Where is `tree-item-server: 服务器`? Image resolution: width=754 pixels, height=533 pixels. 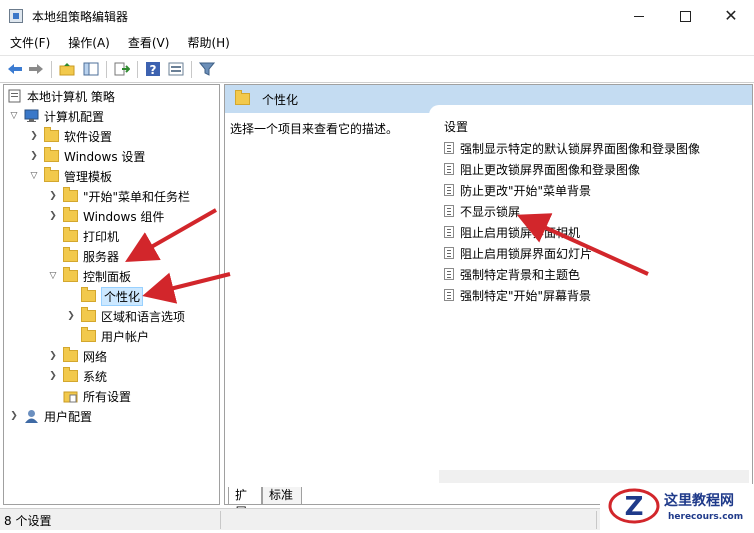
tree-item-server: 服务器 is located at coordinates (91, 256).